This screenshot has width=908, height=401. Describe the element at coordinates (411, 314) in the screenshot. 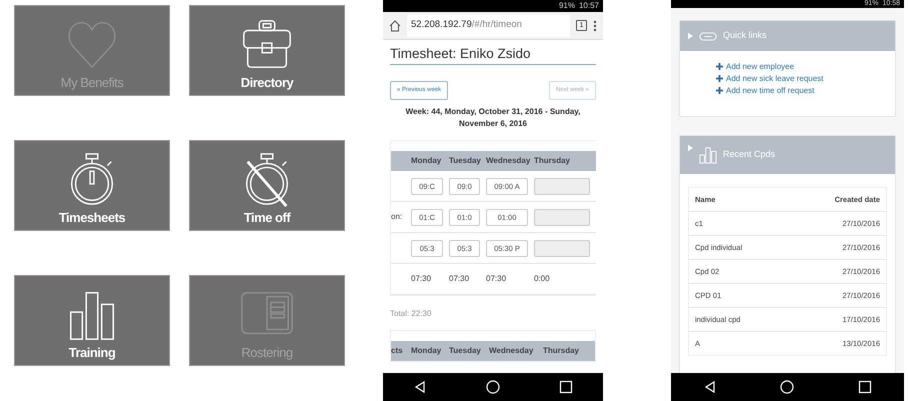

I see `week-total: Total: 22:30` at that location.